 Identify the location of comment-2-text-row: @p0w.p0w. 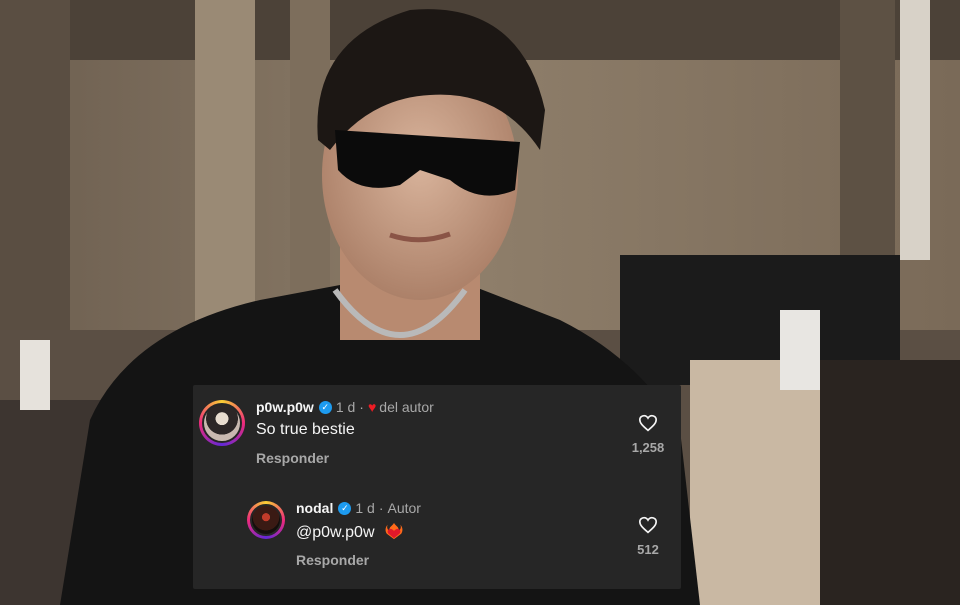
(349, 532).